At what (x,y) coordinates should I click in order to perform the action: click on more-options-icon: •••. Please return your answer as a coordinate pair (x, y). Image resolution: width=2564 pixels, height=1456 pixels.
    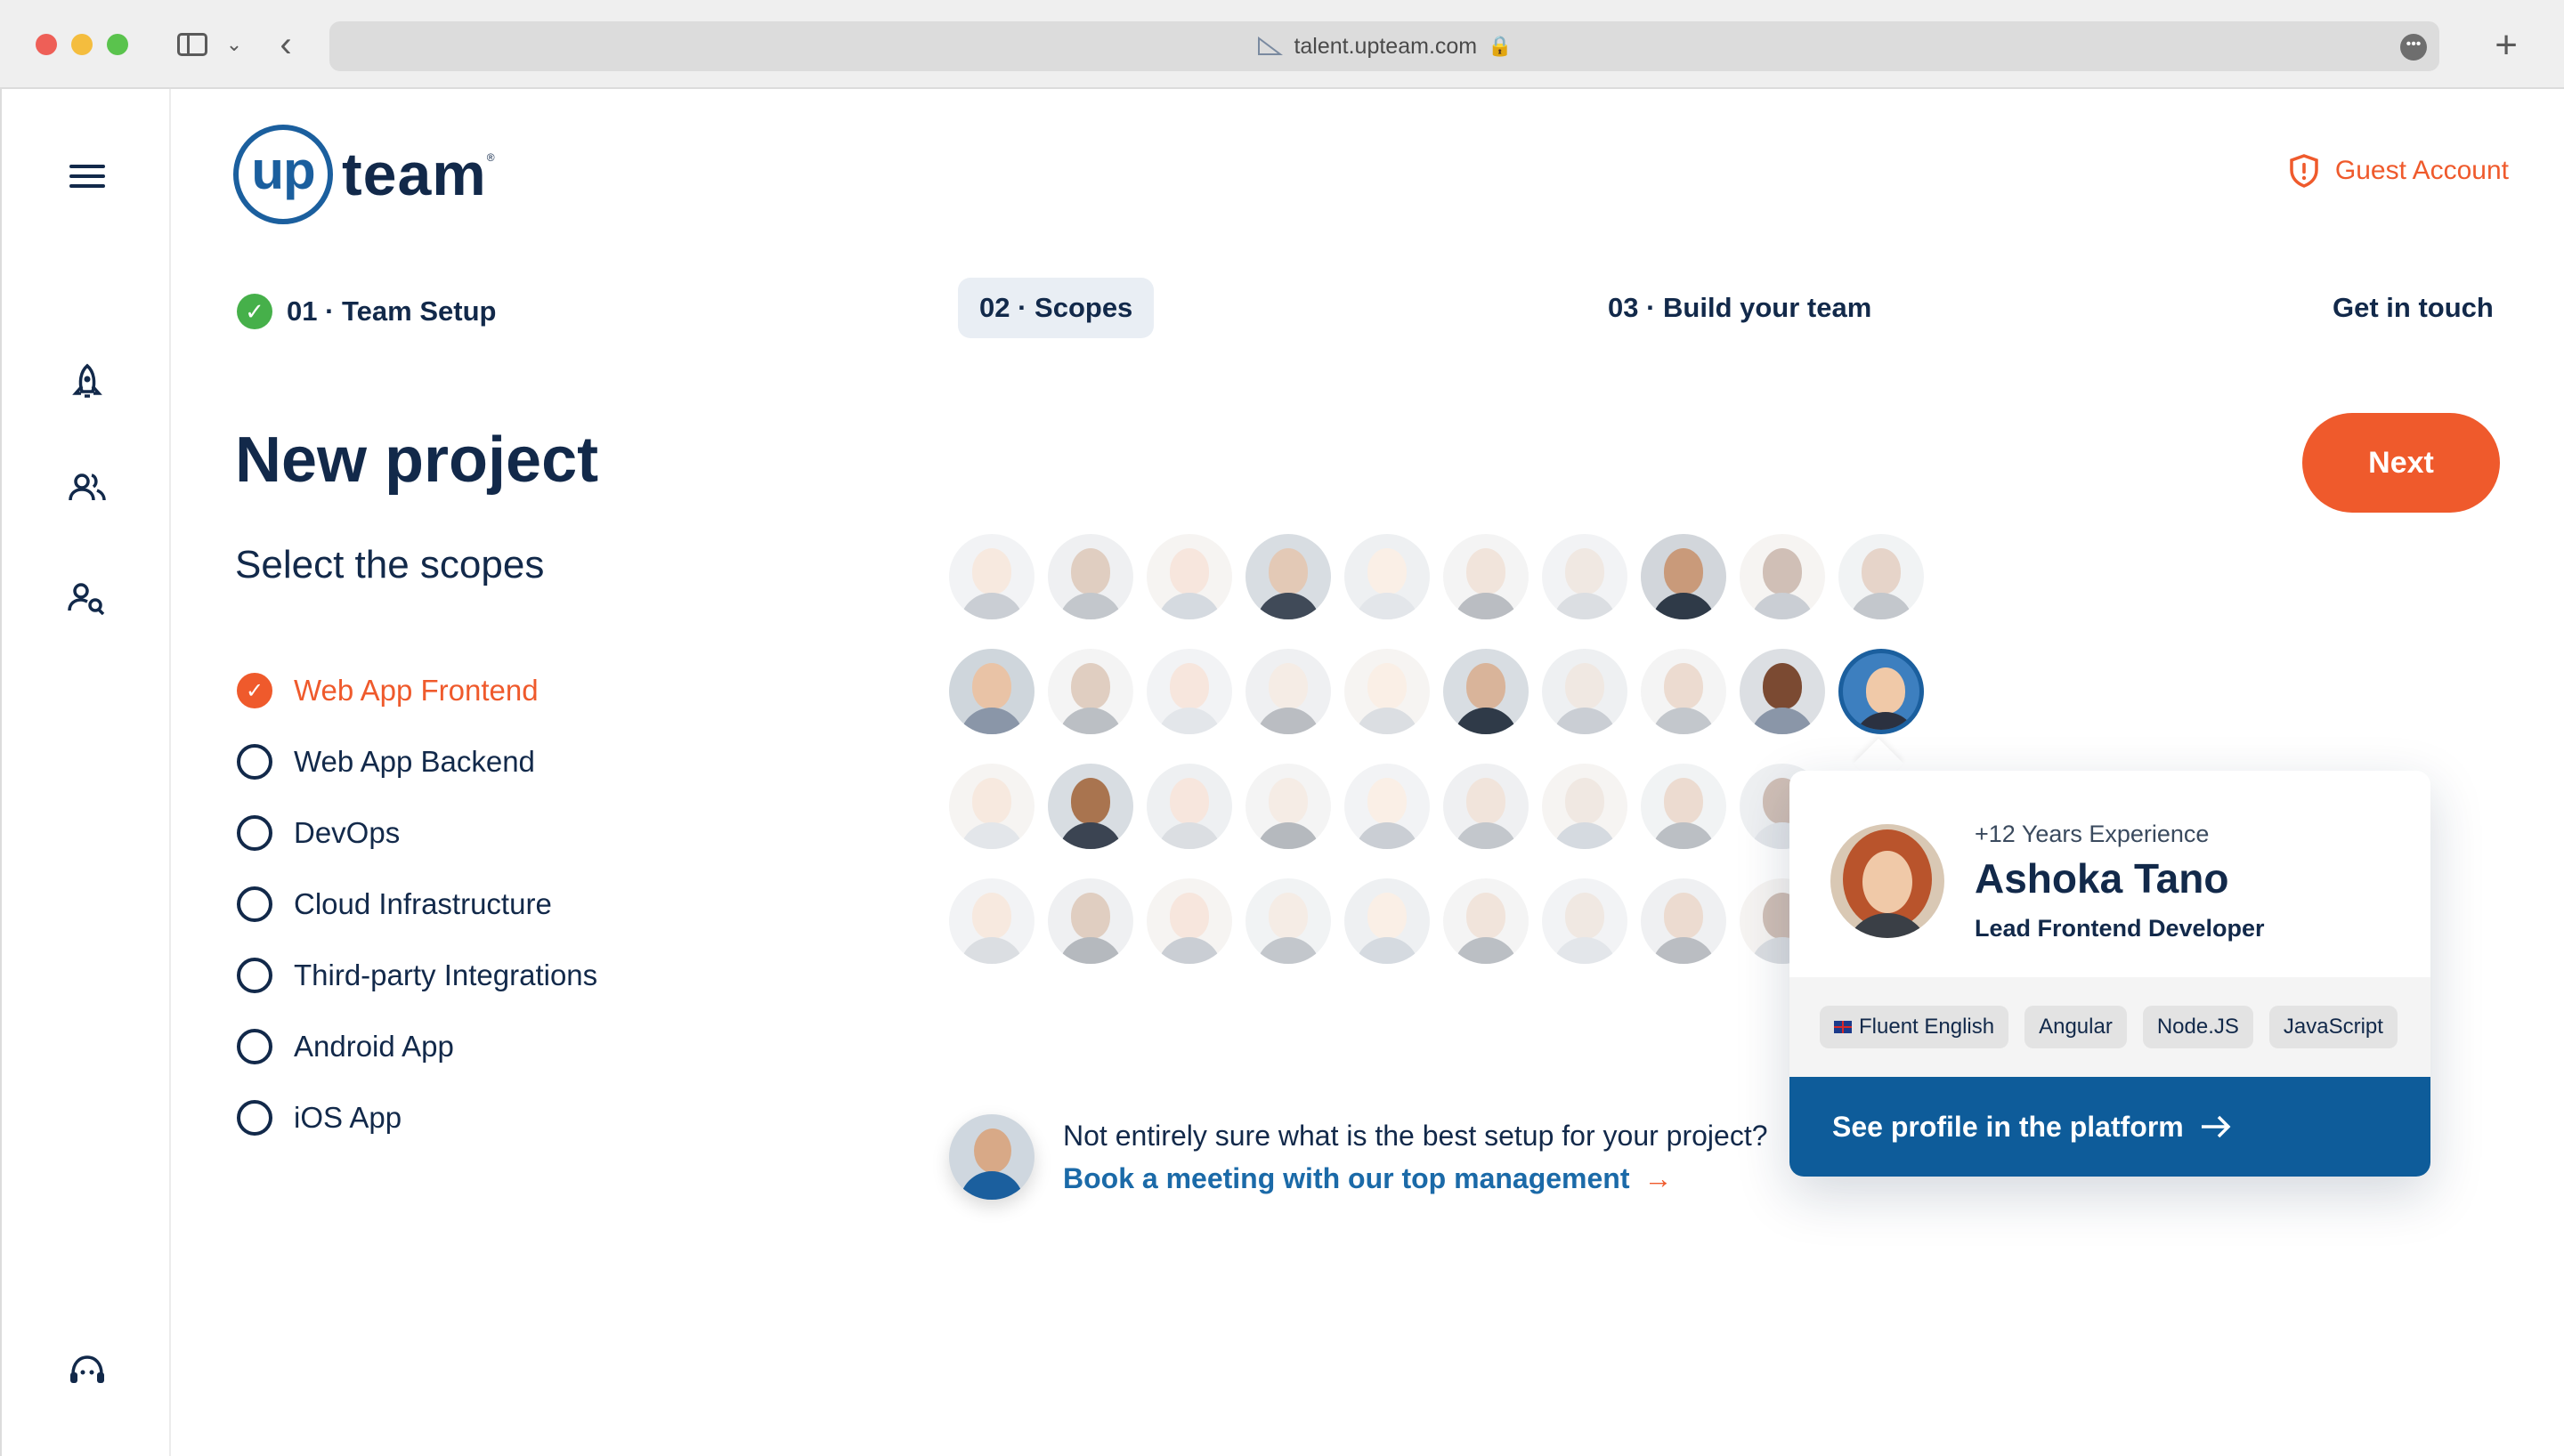
    Looking at the image, I should click on (2413, 47).